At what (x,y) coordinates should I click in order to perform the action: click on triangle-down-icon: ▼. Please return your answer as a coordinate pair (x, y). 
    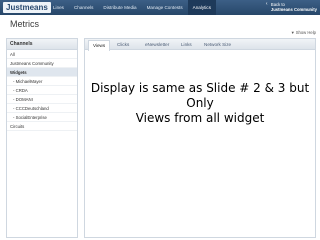
    Looking at the image, I should click on (292, 32).